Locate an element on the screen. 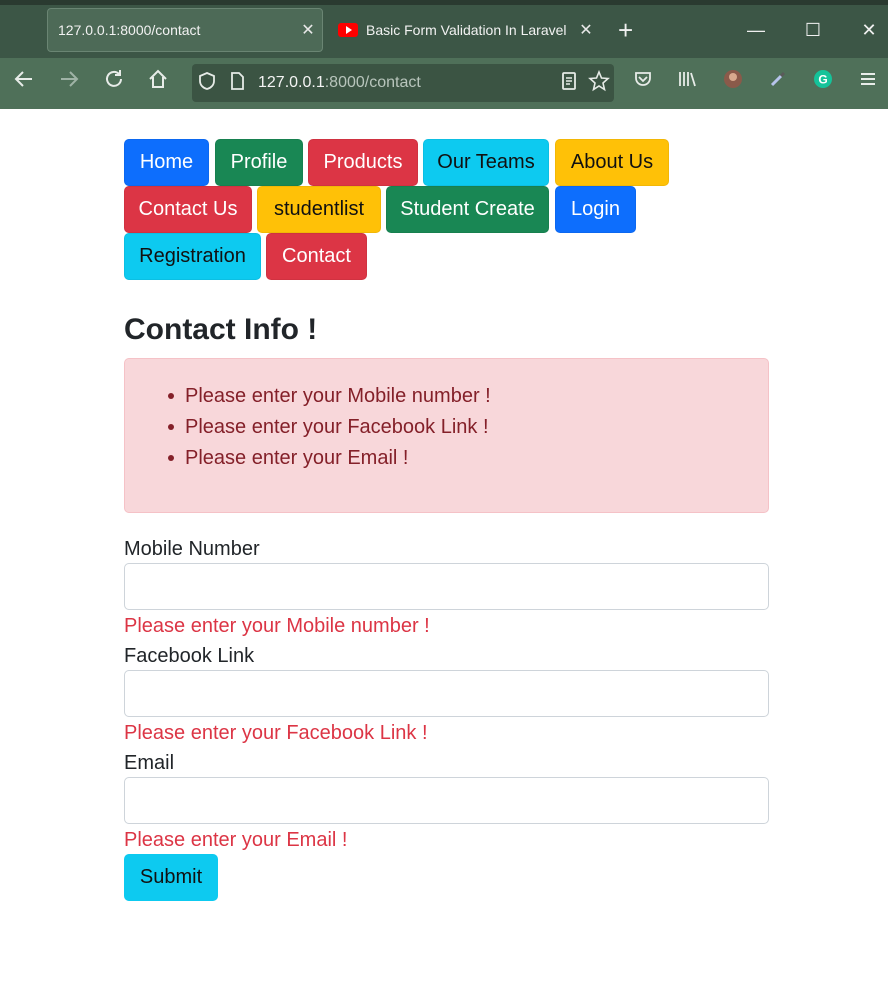 This screenshot has width=888, height=984. nav-registration-button: Registration is located at coordinates (192, 256).